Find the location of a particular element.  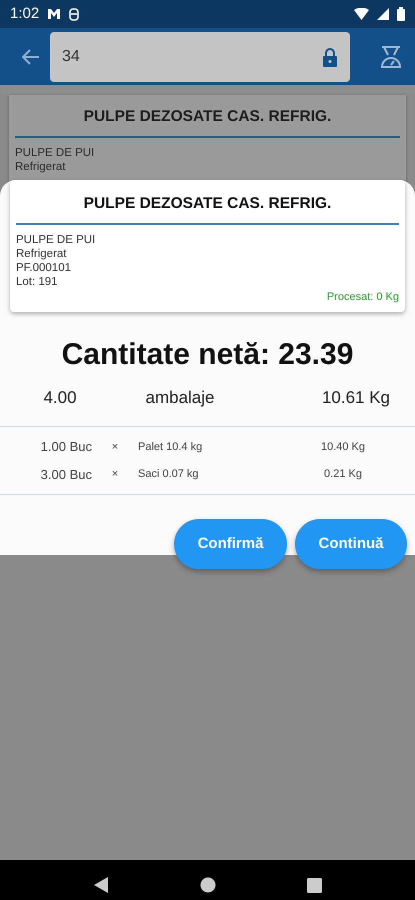

signal-icon is located at coordinates (383, 14).